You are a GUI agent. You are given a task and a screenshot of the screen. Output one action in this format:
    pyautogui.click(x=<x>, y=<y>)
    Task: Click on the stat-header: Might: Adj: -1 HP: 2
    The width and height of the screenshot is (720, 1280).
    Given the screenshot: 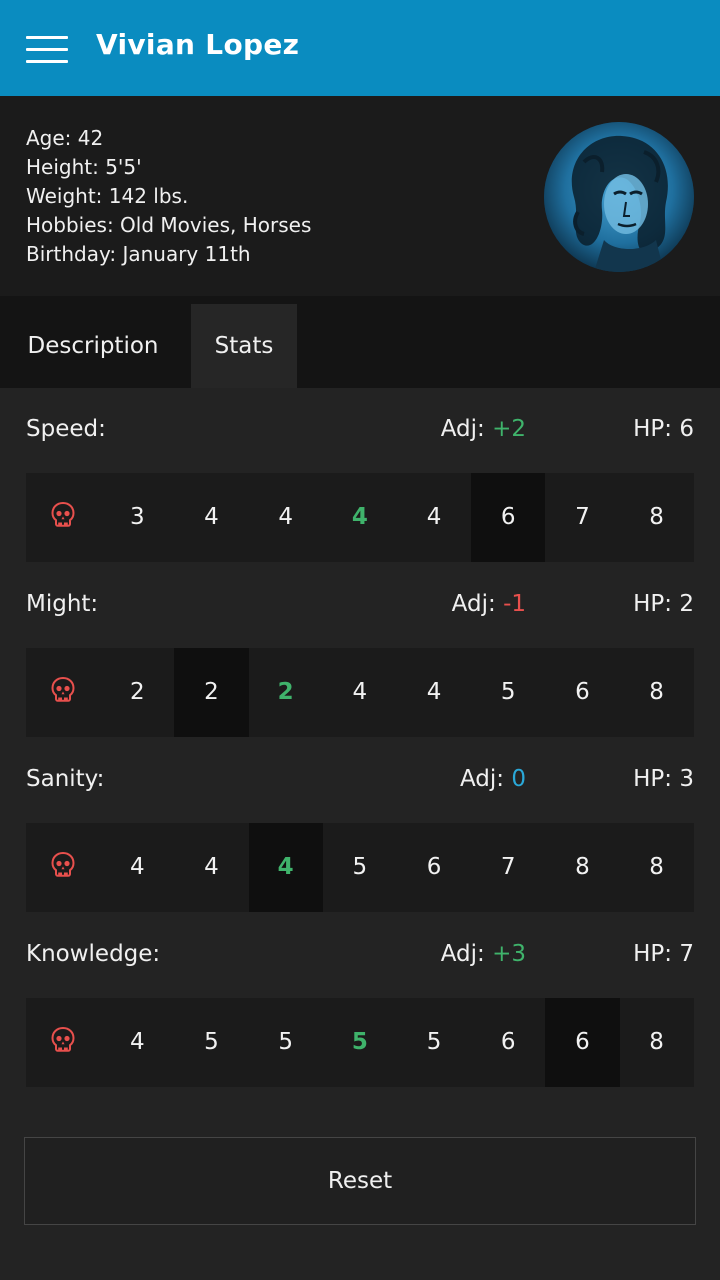 What is the action you would take?
    pyautogui.click(x=360, y=607)
    